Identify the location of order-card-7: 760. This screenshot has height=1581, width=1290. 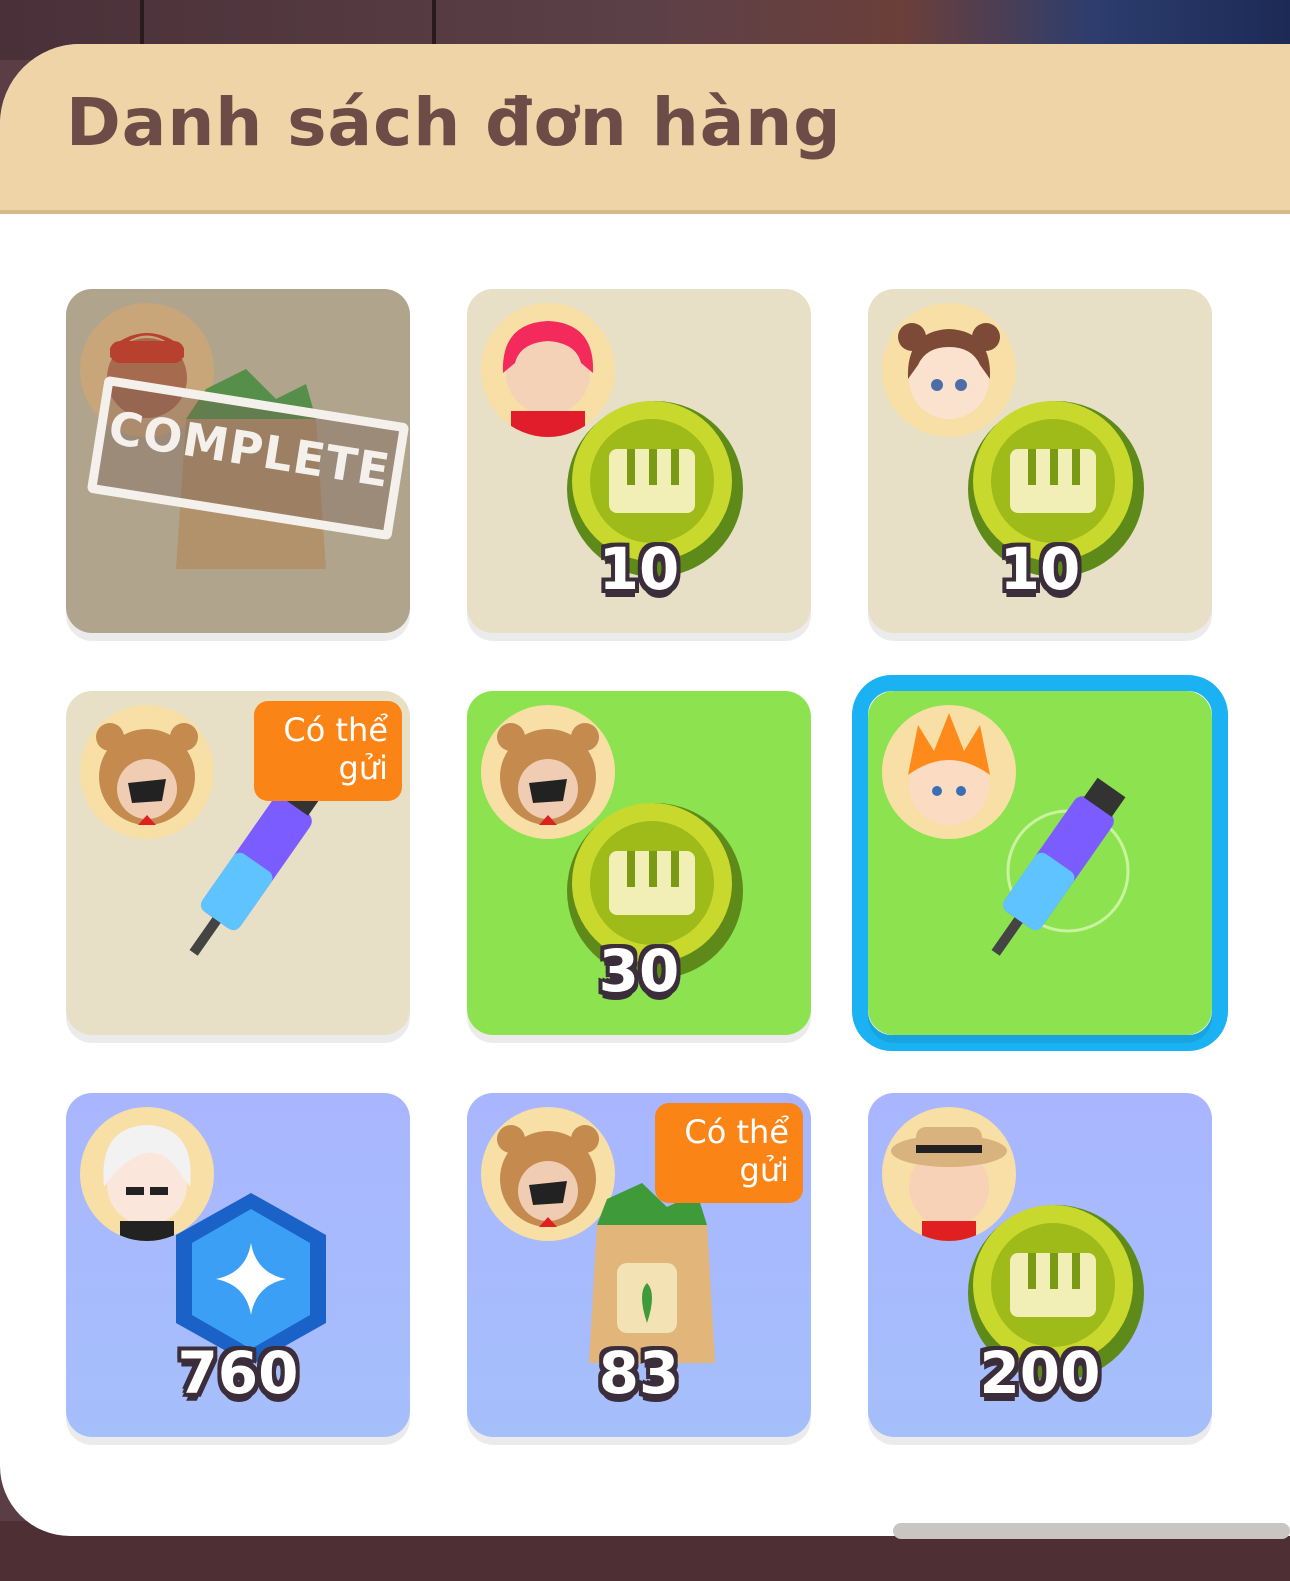
(238, 1265).